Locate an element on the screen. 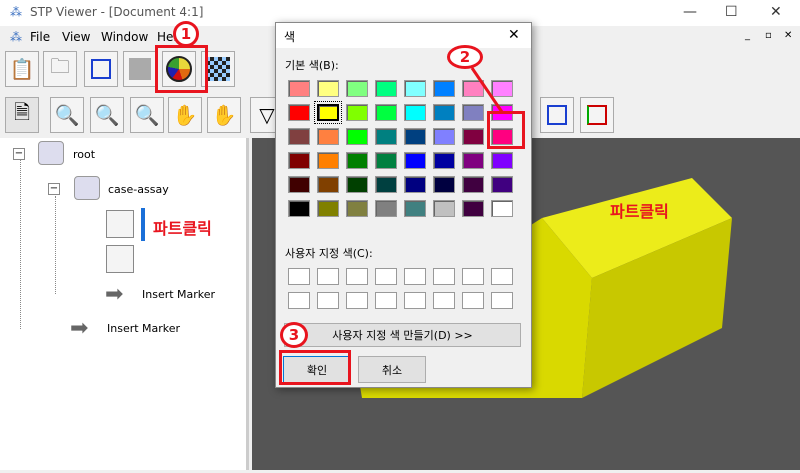  wireframe-button is located at coordinates (101, 69).